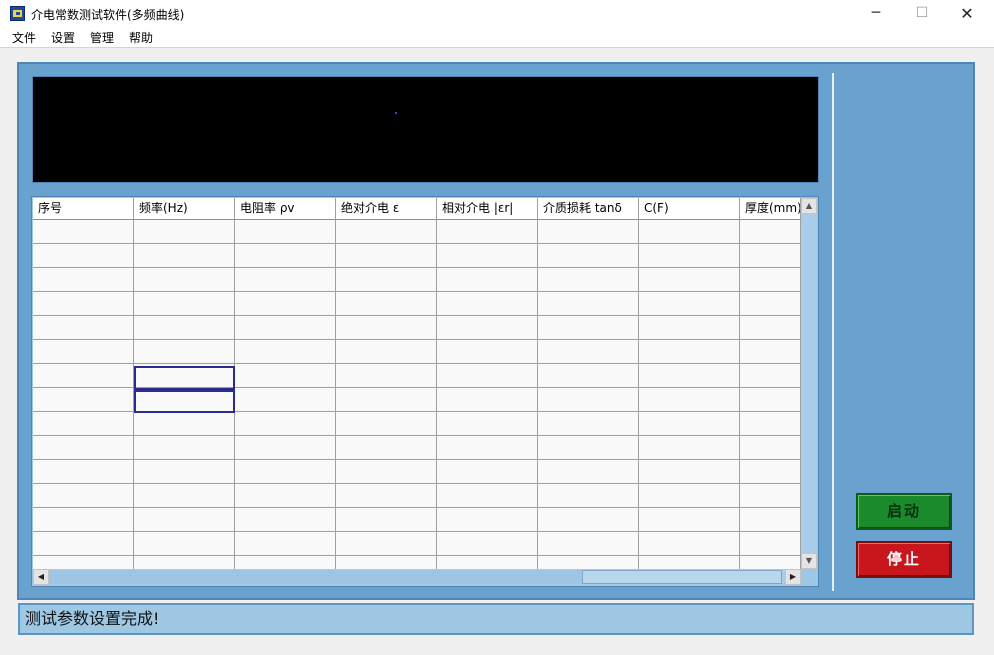 This screenshot has width=994, height=655. What do you see at coordinates (904, 559) in the screenshot?
I see `stop-button: 停止` at bounding box center [904, 559].